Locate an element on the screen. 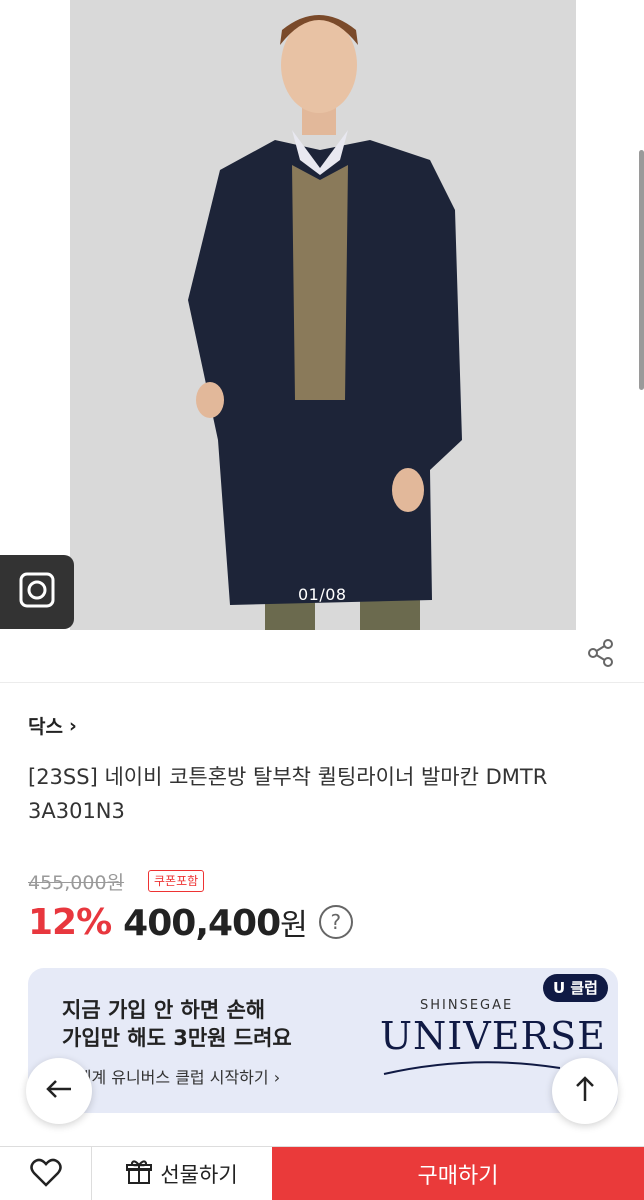  discount-rate: 12% is located at coordinates (70, 922).